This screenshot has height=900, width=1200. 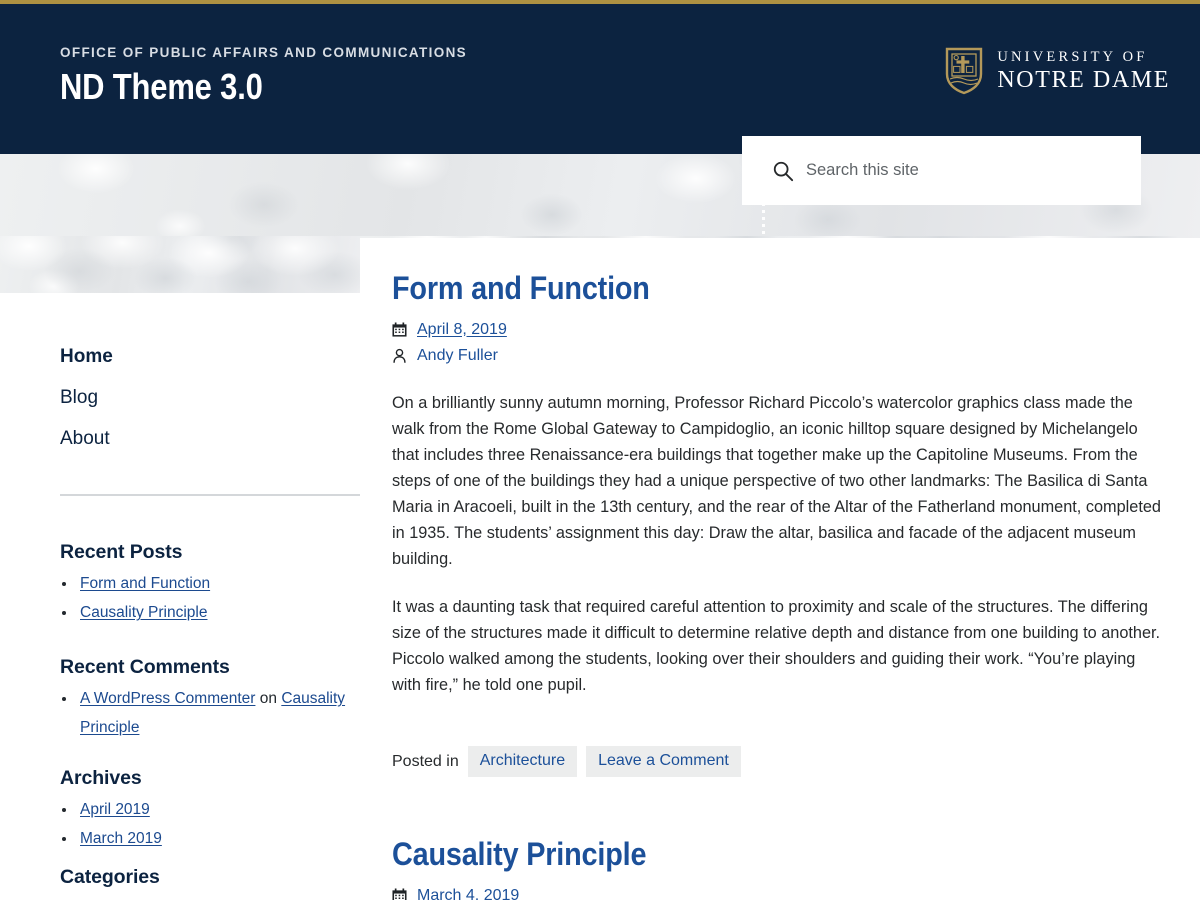 I want to click on notre-dame-shield-icon, so click(x=964, y=71).